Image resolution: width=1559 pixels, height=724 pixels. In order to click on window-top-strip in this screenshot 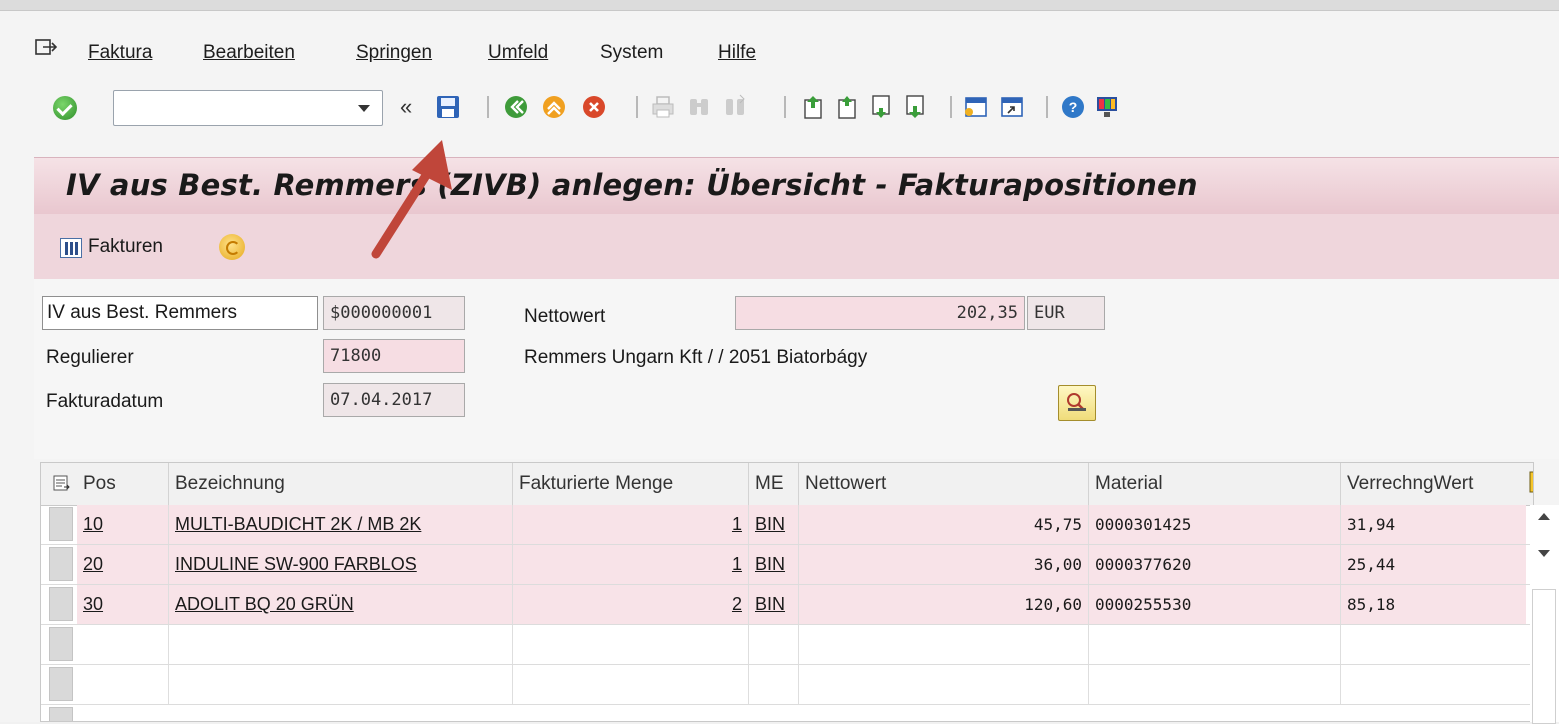, I will do `click(779, 5)`.